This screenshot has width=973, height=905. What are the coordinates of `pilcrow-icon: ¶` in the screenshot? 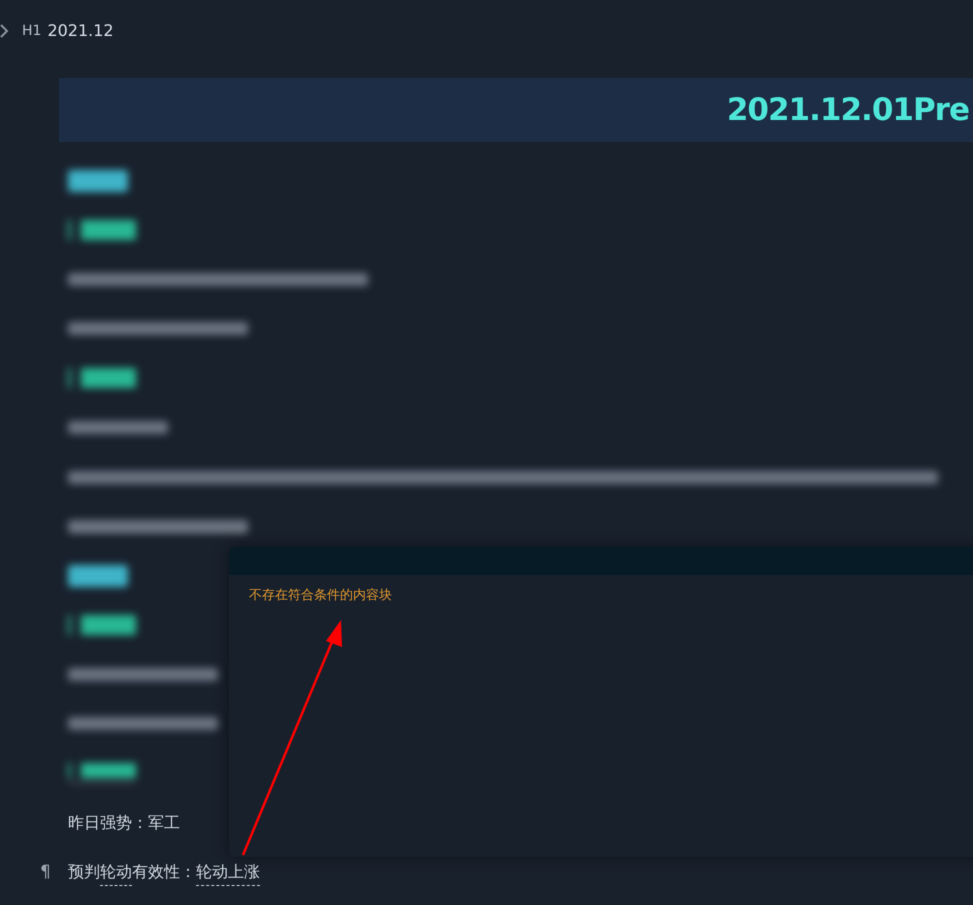 It's located at (45, 873).